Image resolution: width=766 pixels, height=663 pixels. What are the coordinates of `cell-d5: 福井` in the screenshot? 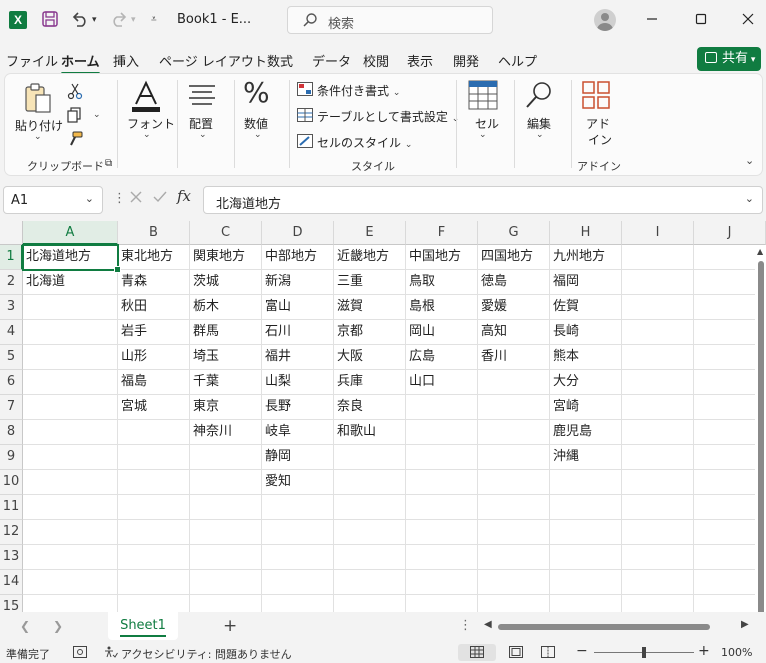 It's located at (298, 357).